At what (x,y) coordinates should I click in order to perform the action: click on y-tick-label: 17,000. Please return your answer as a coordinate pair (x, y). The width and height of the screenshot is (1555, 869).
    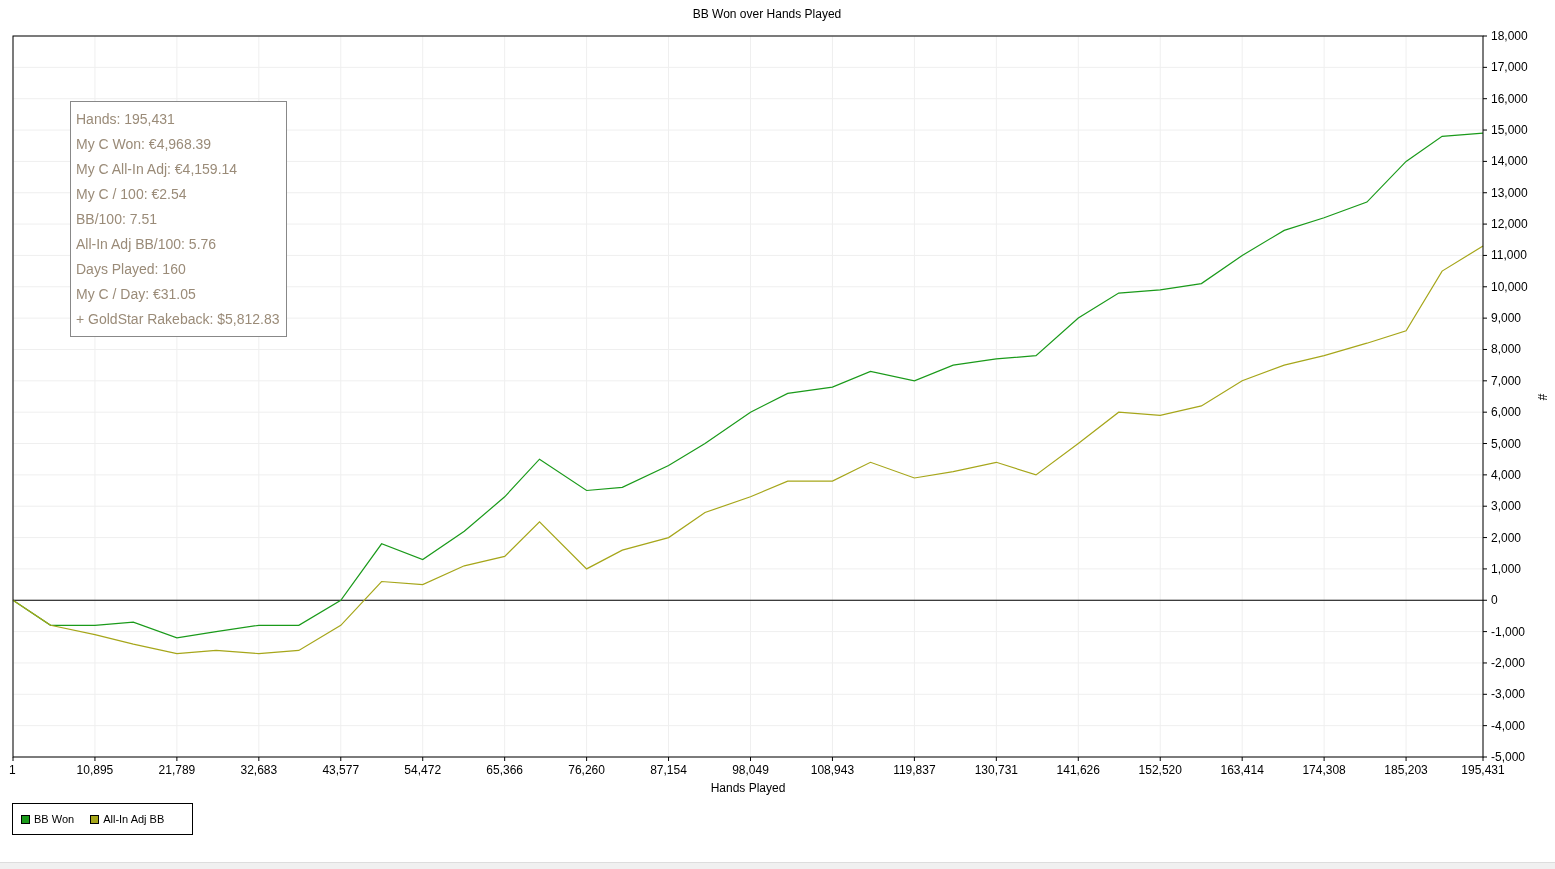
    Looking at the image, I should click on (1509, 67).